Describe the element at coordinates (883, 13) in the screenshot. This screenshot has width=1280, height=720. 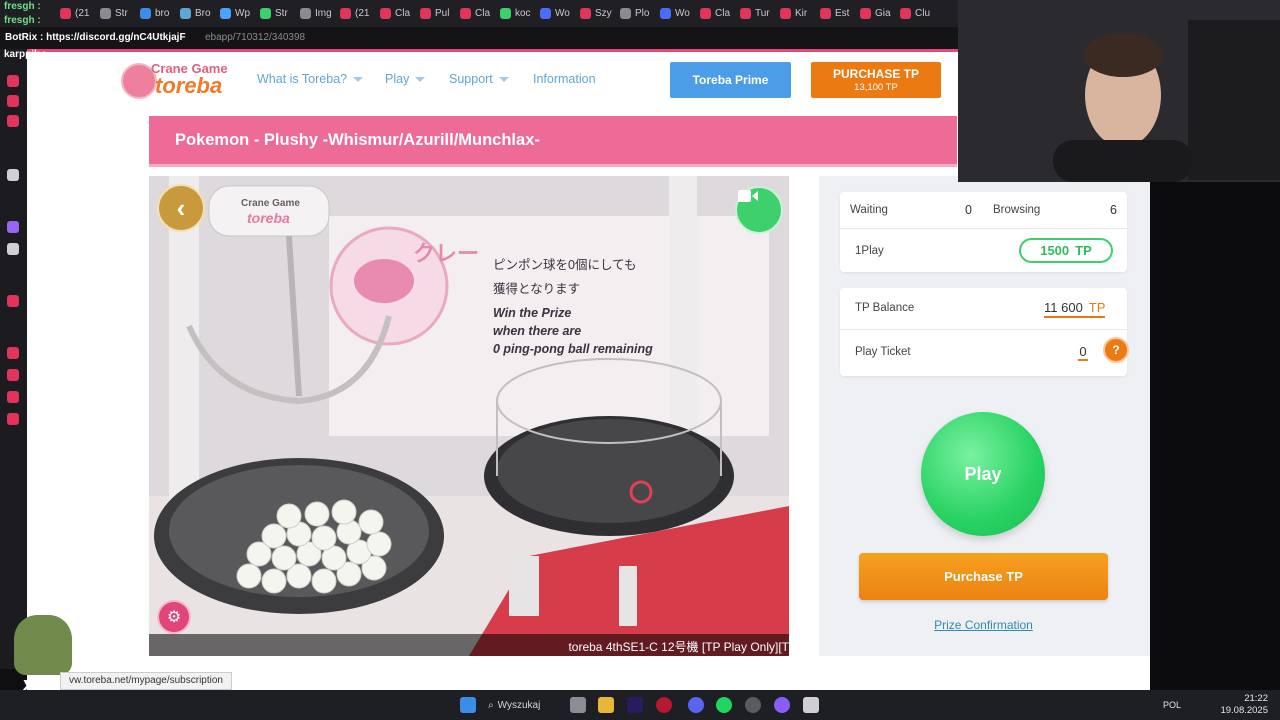
I see `tab-label: Gia` at that location.